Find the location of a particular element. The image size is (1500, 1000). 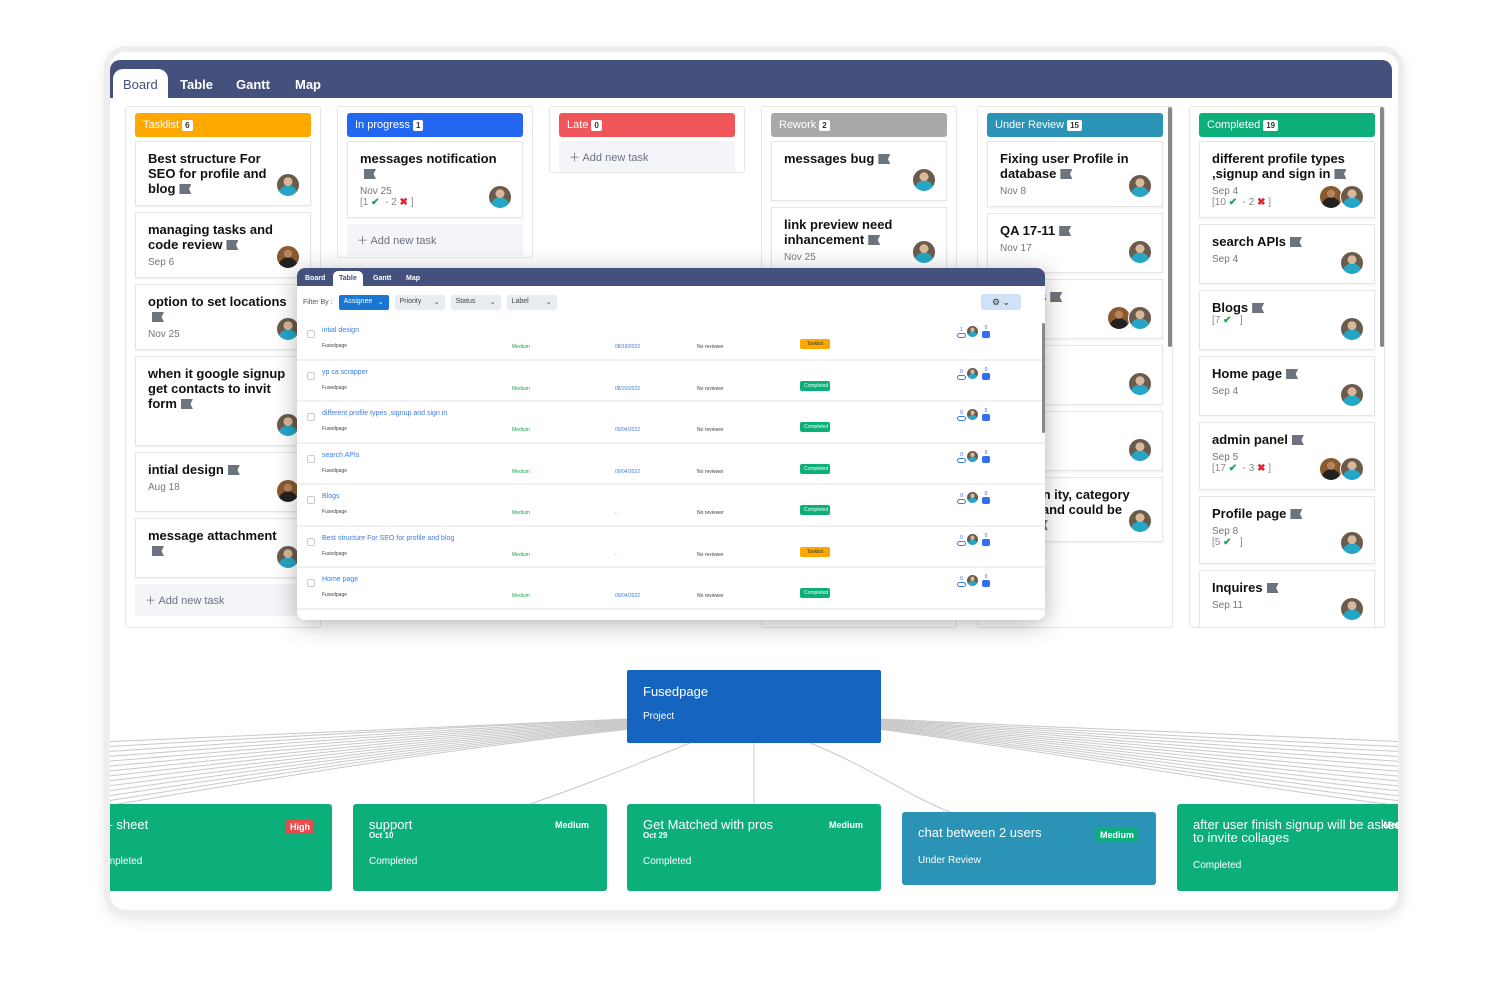

task-card: message attachment is located at coordinates (223, 548).